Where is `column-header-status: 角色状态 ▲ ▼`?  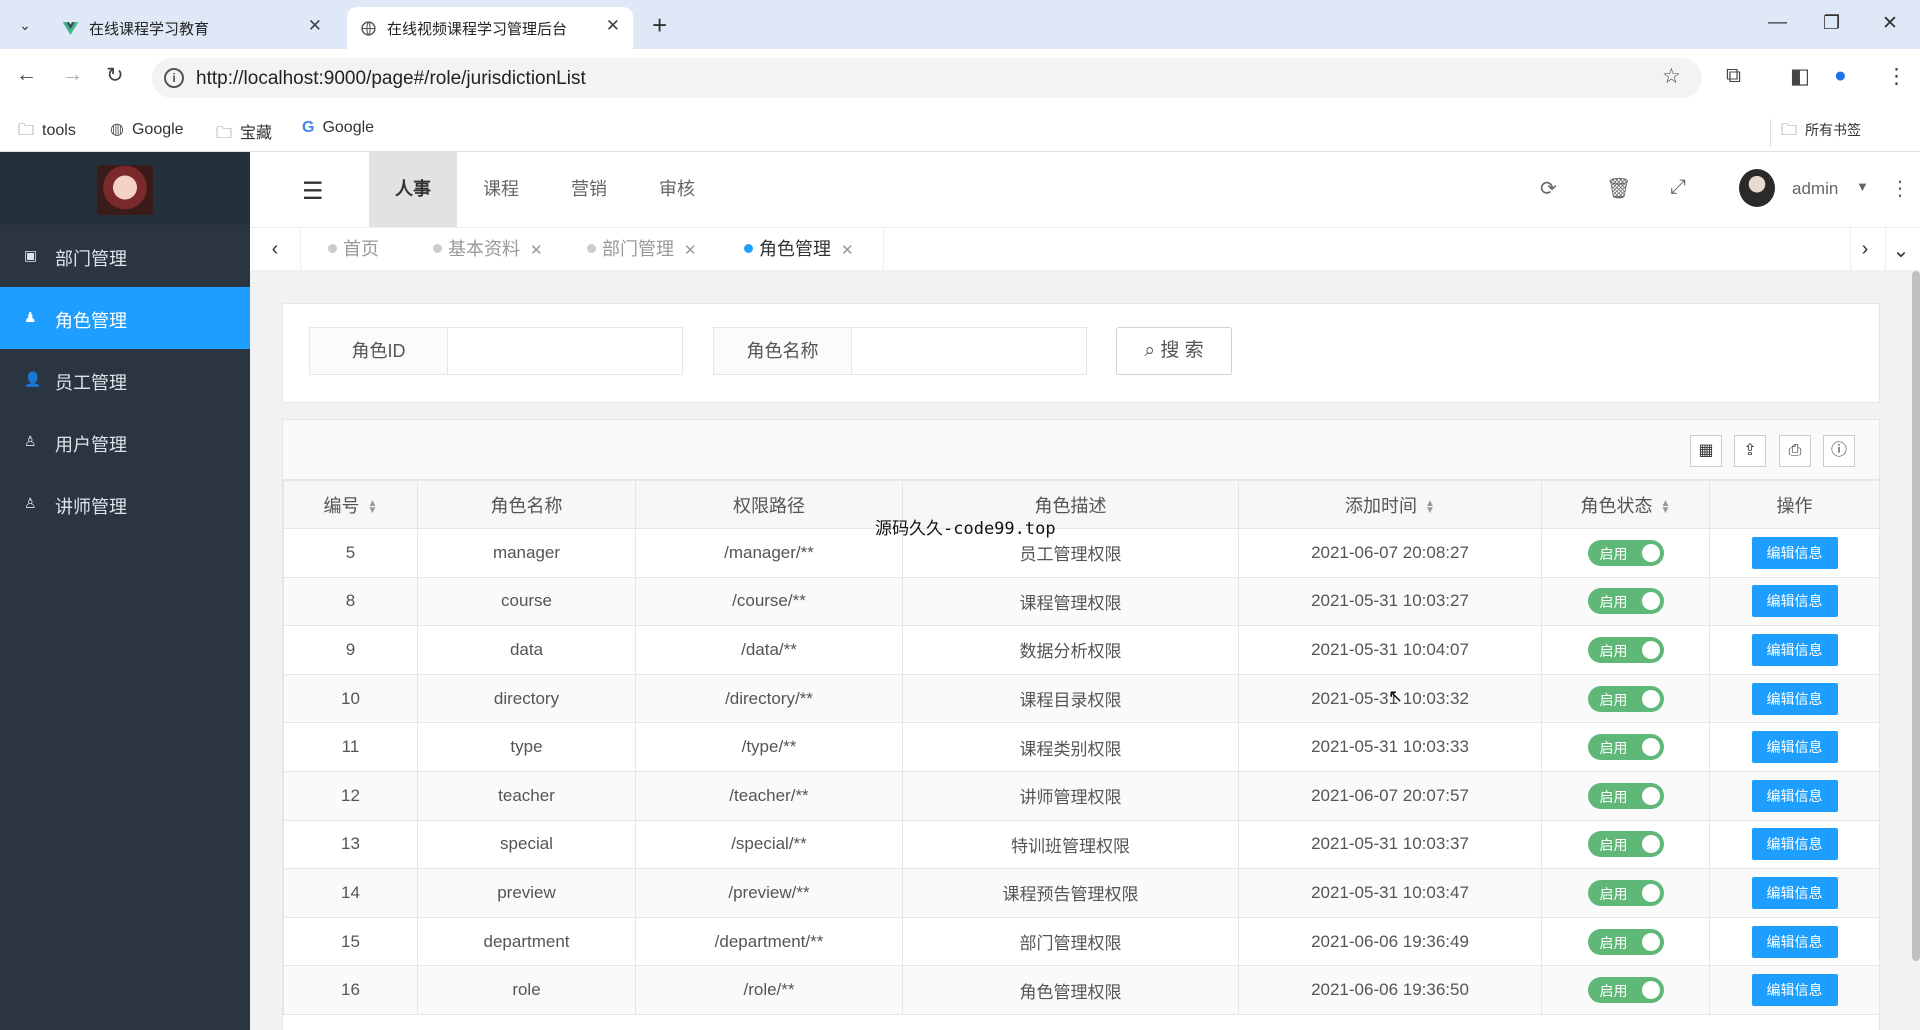
column-header-status: 角色状态 ▲ ▼ is located at coordinates (1625, 504).